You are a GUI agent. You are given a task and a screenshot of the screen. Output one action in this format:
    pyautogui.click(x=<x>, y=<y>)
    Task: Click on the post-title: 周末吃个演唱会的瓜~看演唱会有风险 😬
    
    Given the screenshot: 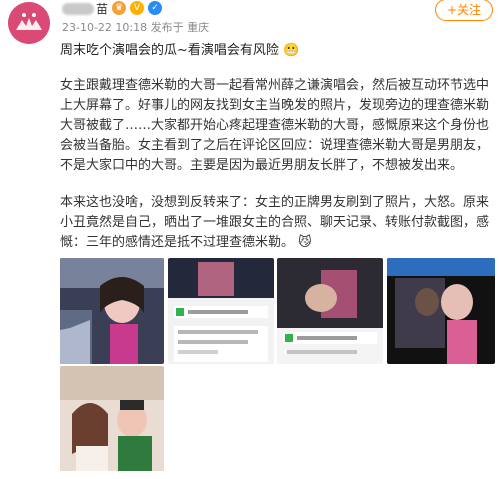 What is the action you would take?
    pyautogui.click(x=179, y=48)
    